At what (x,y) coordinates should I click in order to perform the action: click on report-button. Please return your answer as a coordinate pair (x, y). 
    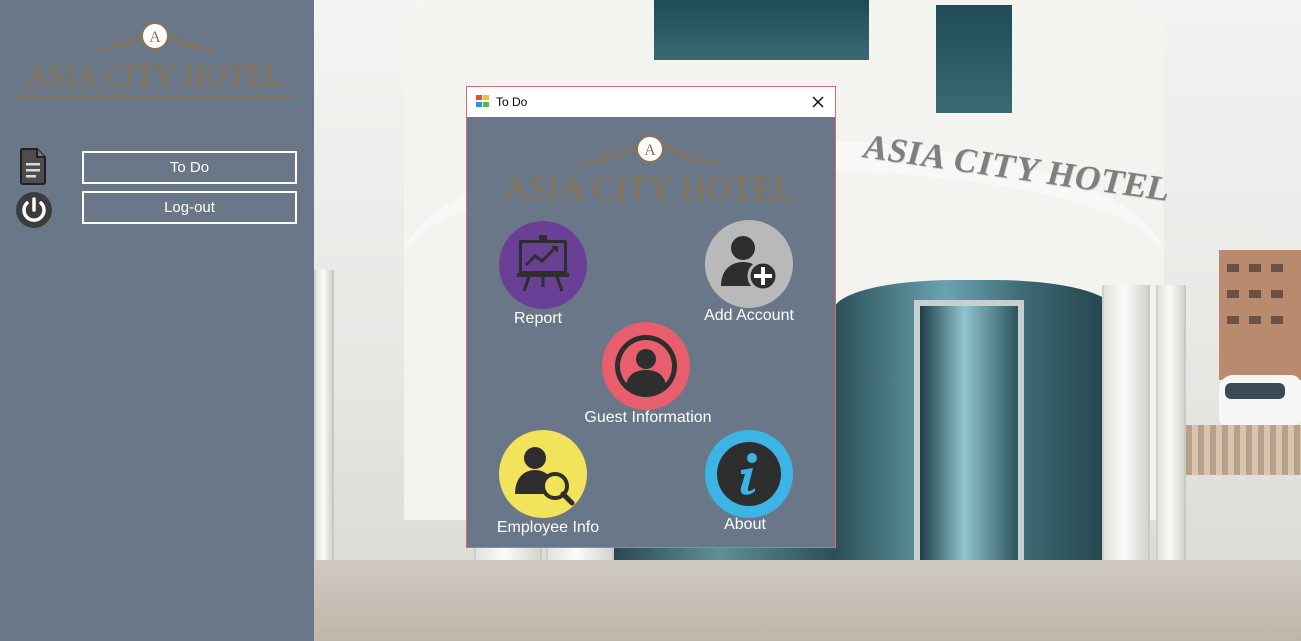
    Looking at the image, I should click on (543, 265).